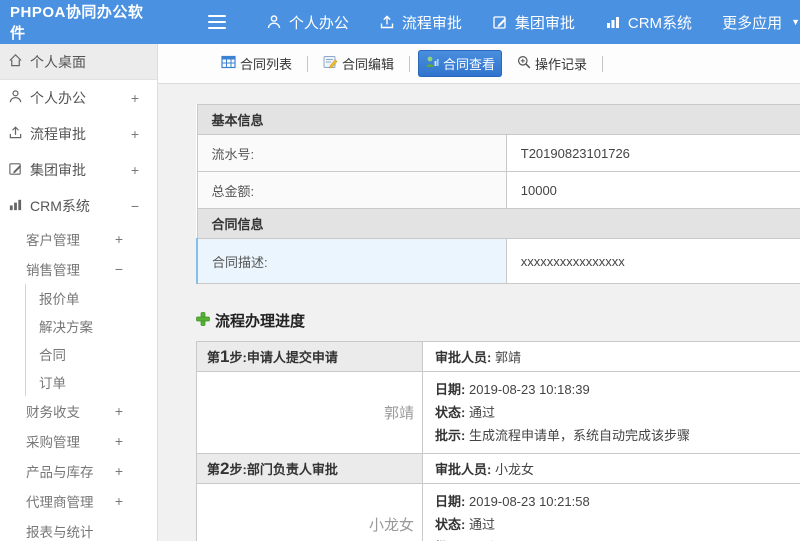 The width and height of the screenshot is (800, 541). I want to click on sidebar-item-personal-office: 个人办公 +, so click(78, 98).